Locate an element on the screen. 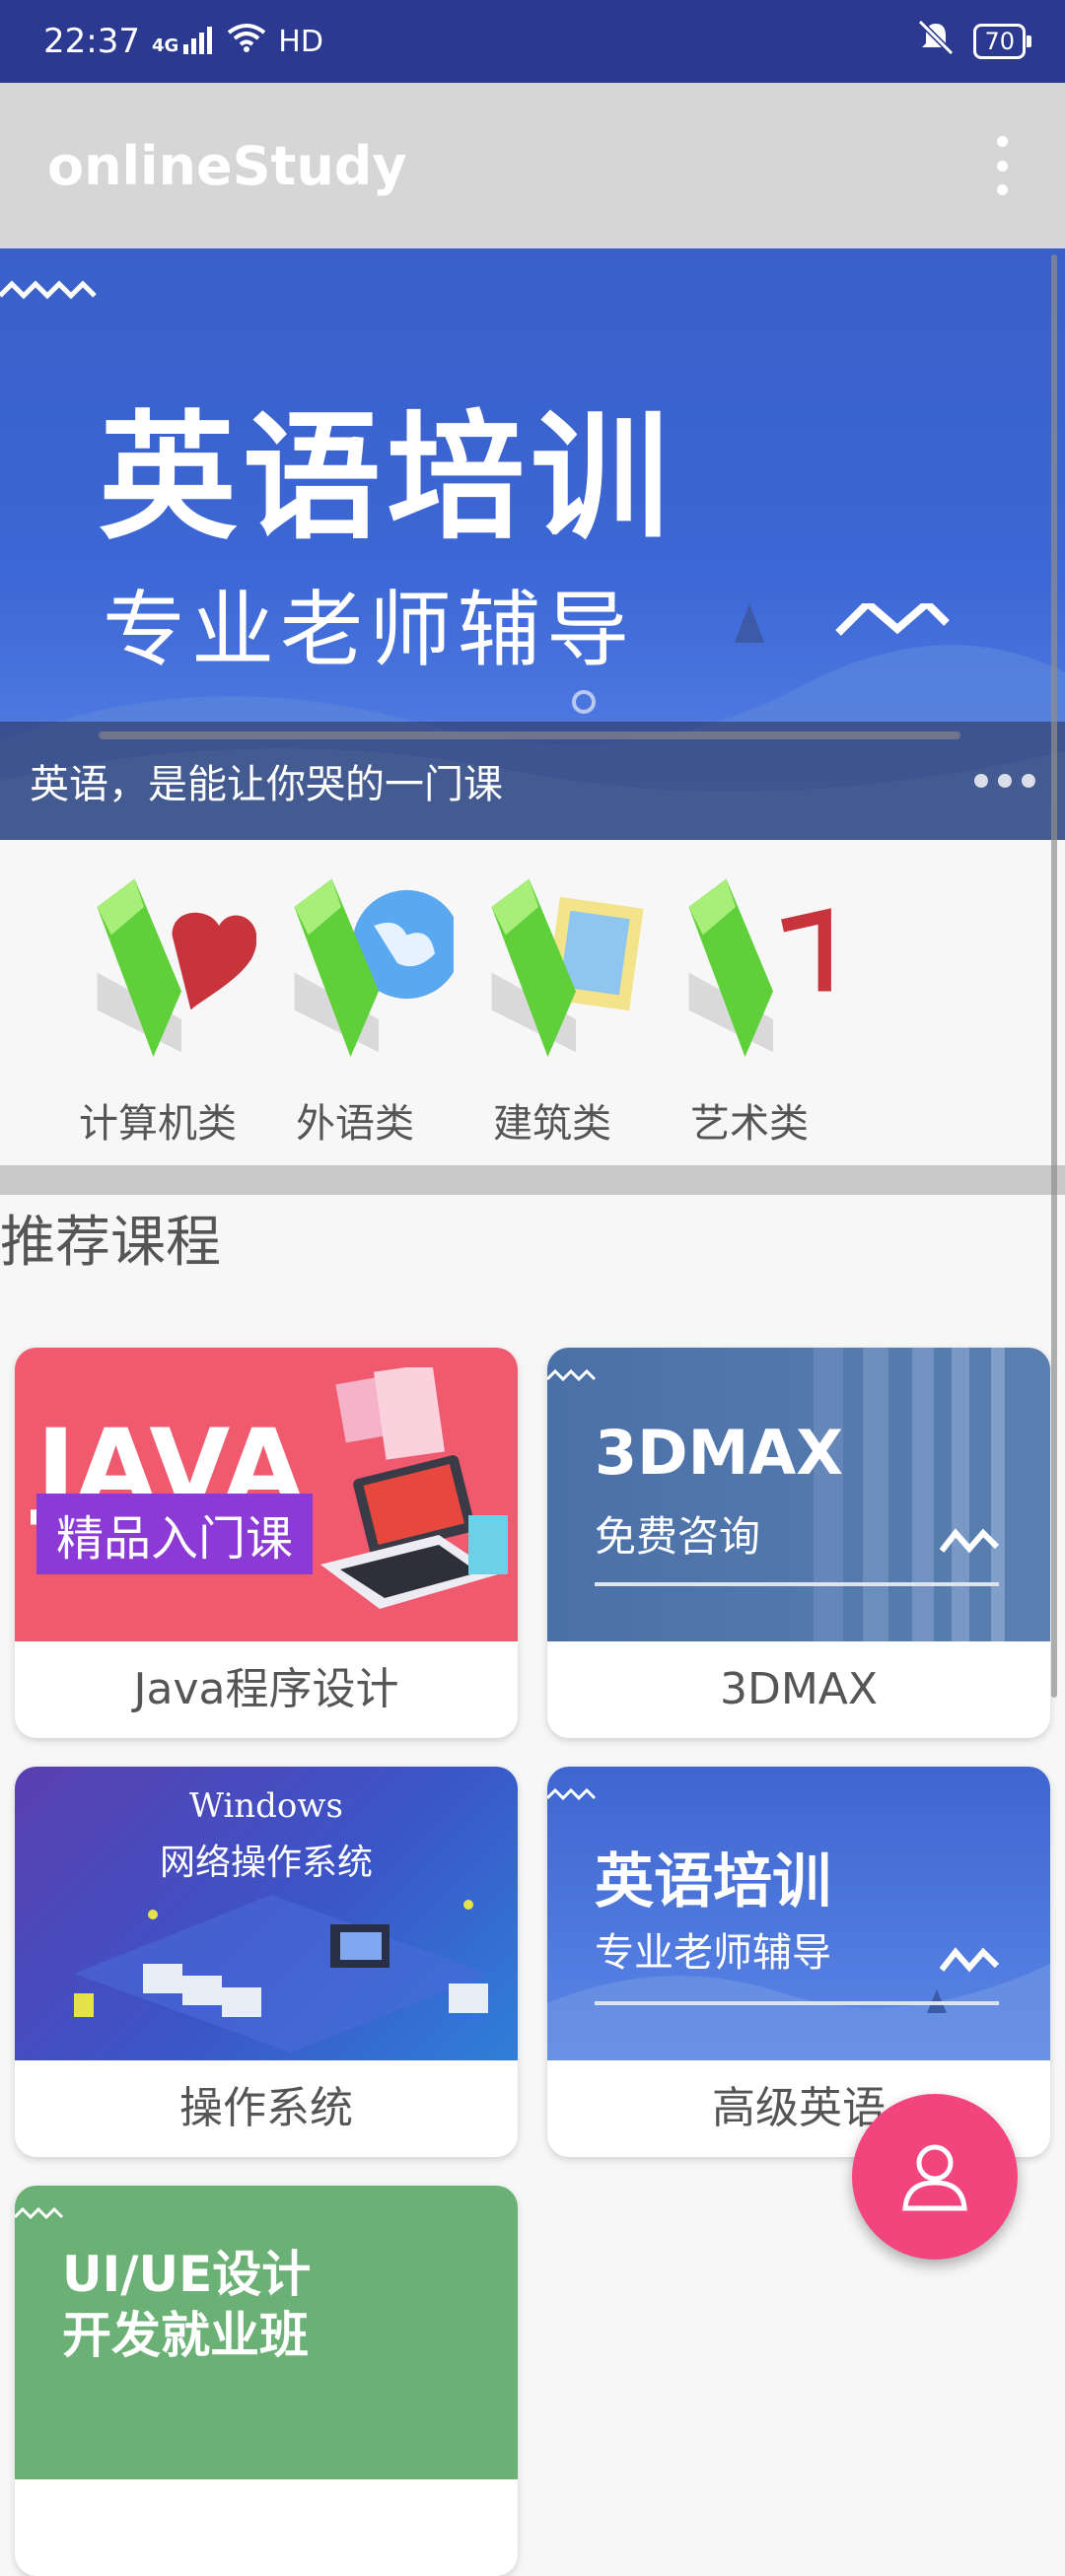 The width and height of the screenshot is (1065, 2576). course-thumbnail: 3DMAX 免费咨询 is located at coordinates (798, 1494).